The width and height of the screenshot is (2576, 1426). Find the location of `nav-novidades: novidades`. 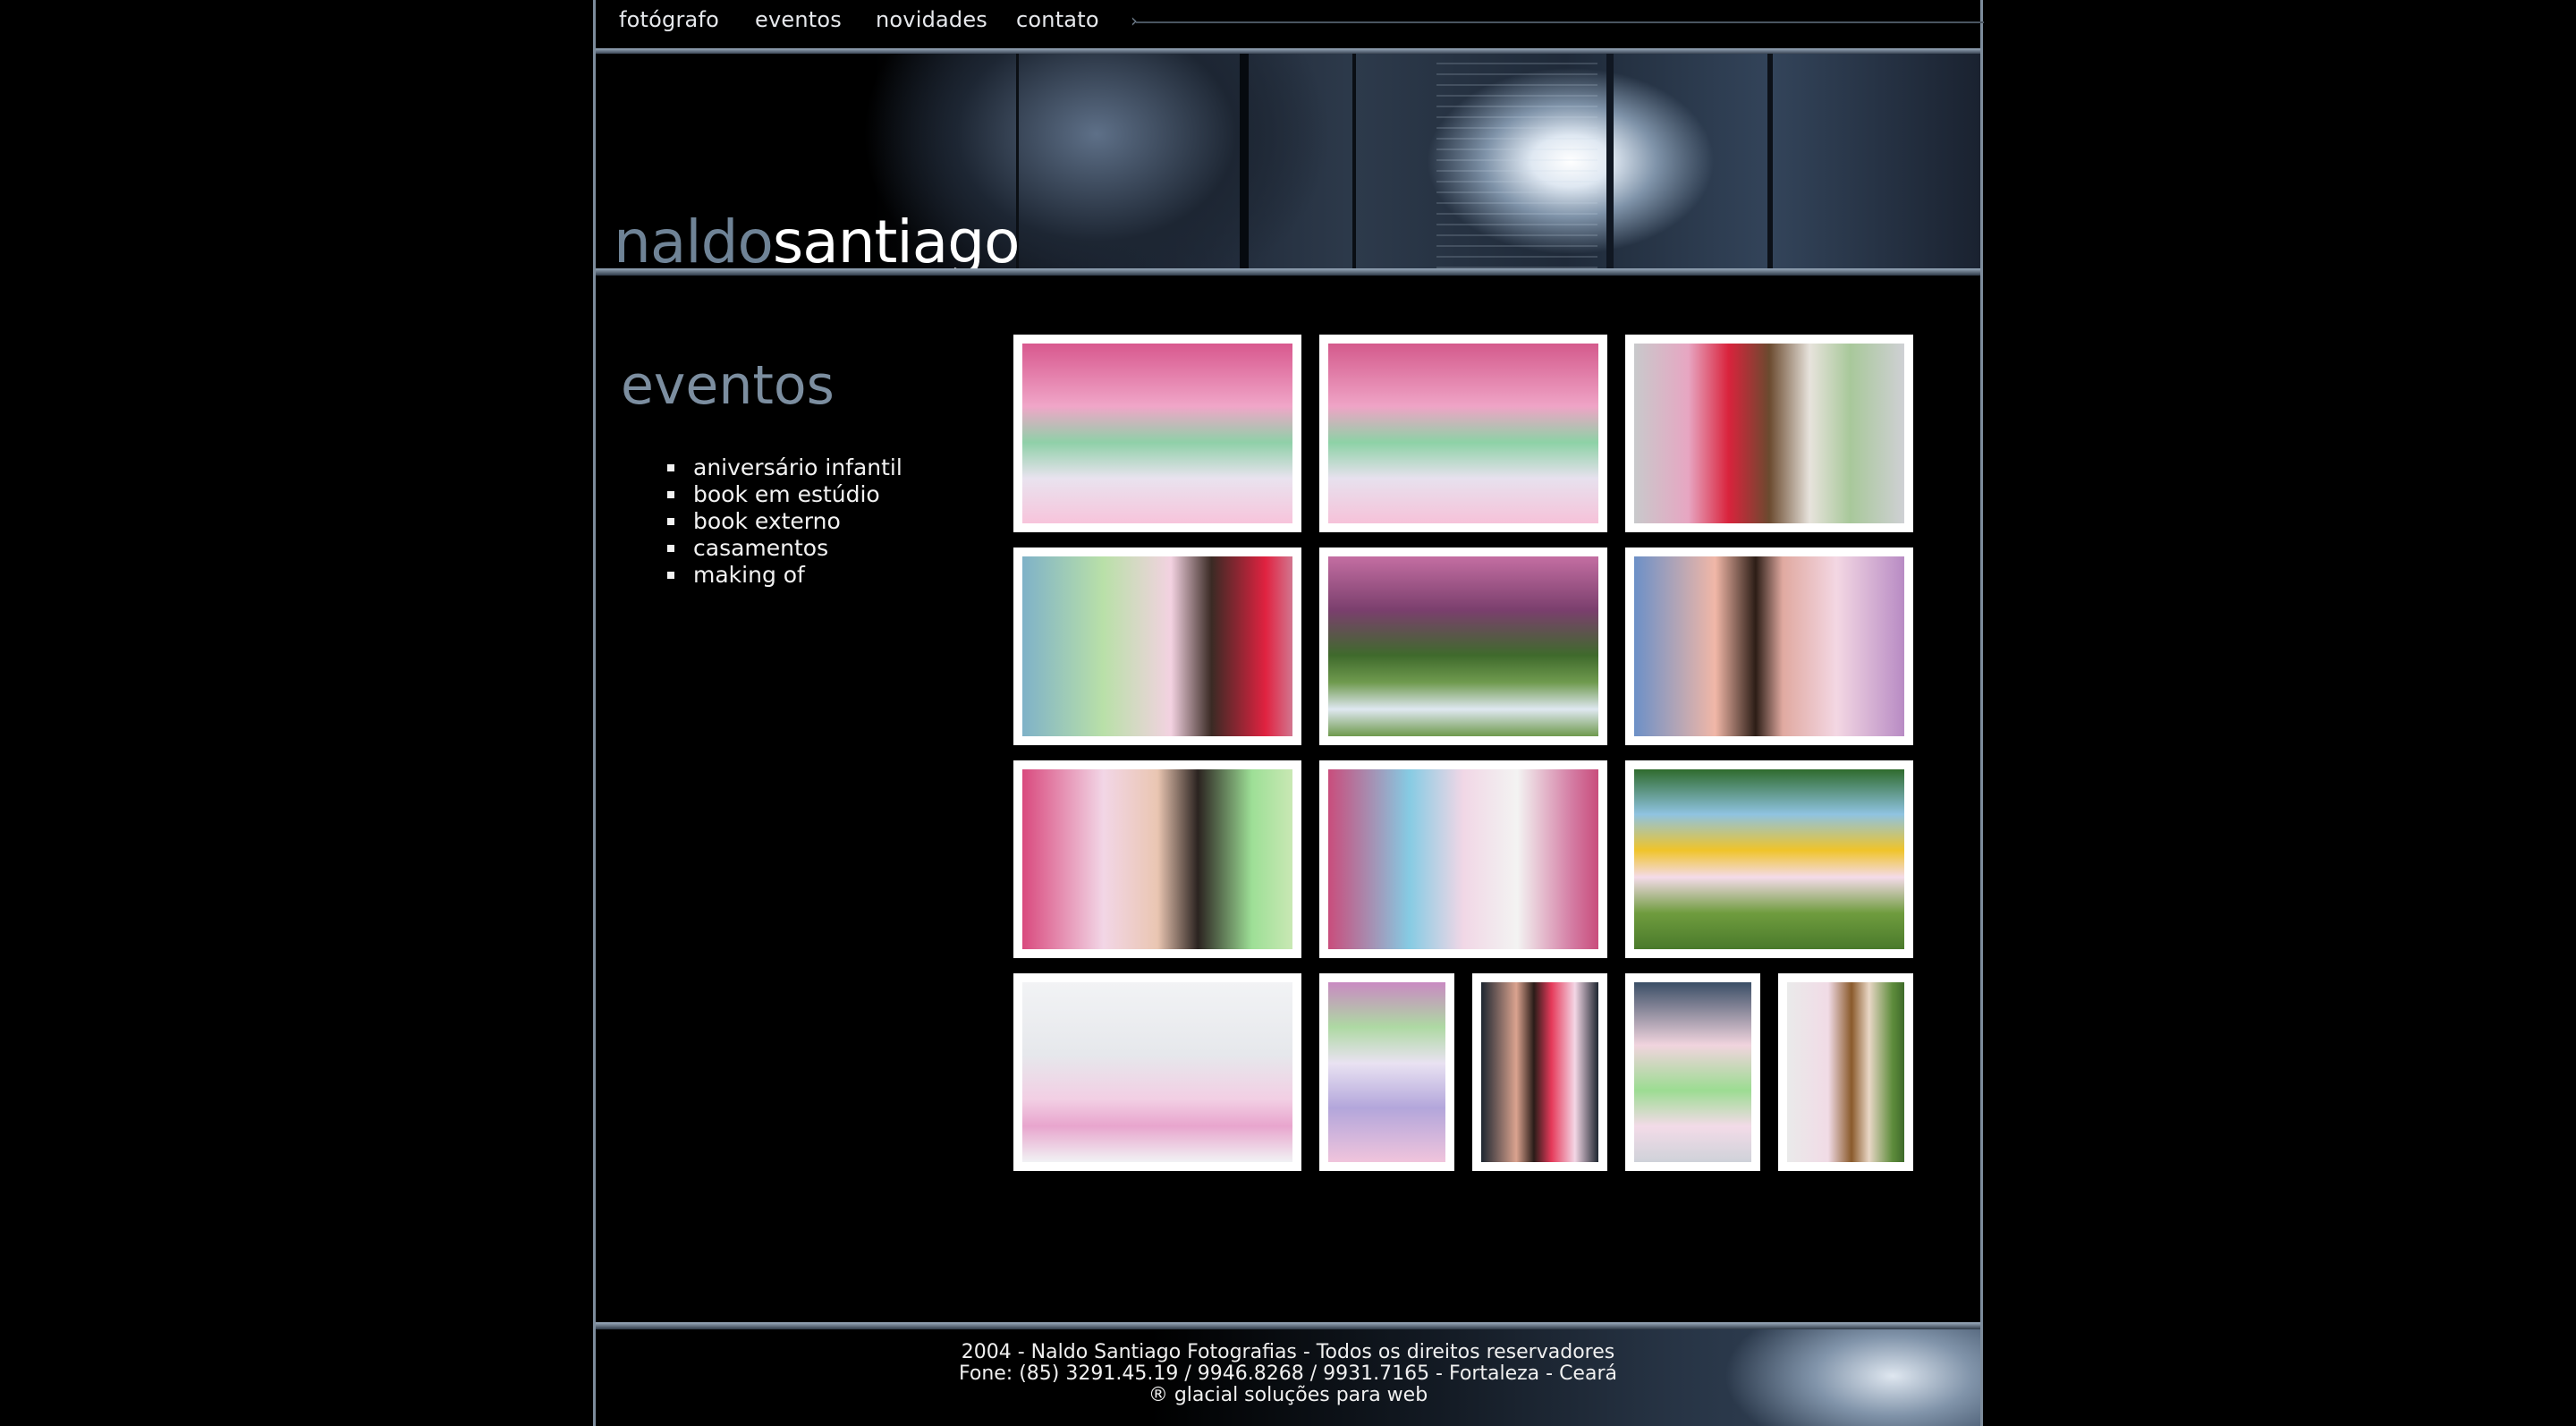

nav-novidades: novidades is located at coordinates (931, 20).